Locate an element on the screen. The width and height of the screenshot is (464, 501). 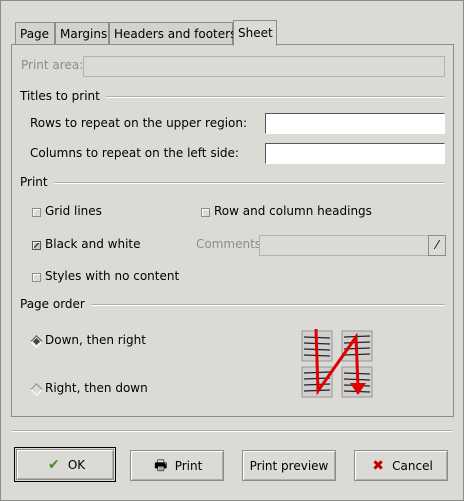
black-white-checkbox is located at coordinates (36, 245).